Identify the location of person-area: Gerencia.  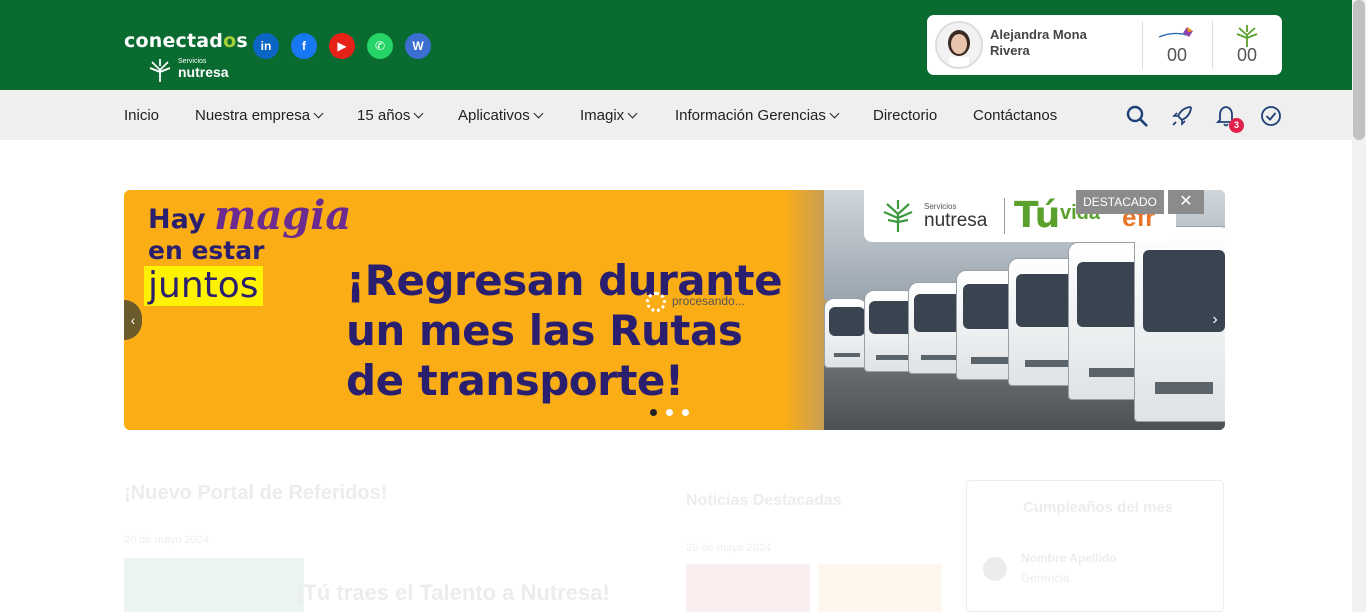
(1045, 578).